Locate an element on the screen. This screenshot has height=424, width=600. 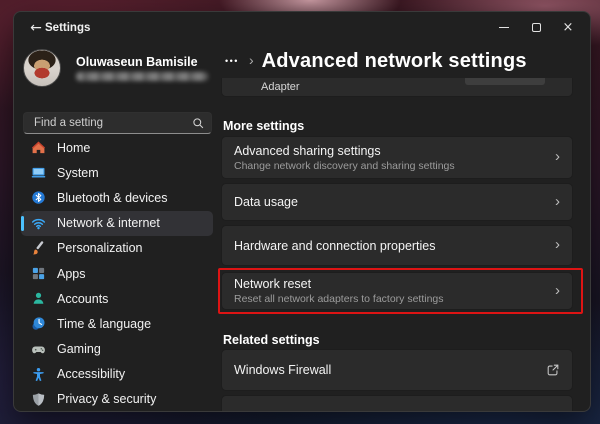
accounts-icon is located at coordinates (38, 298).